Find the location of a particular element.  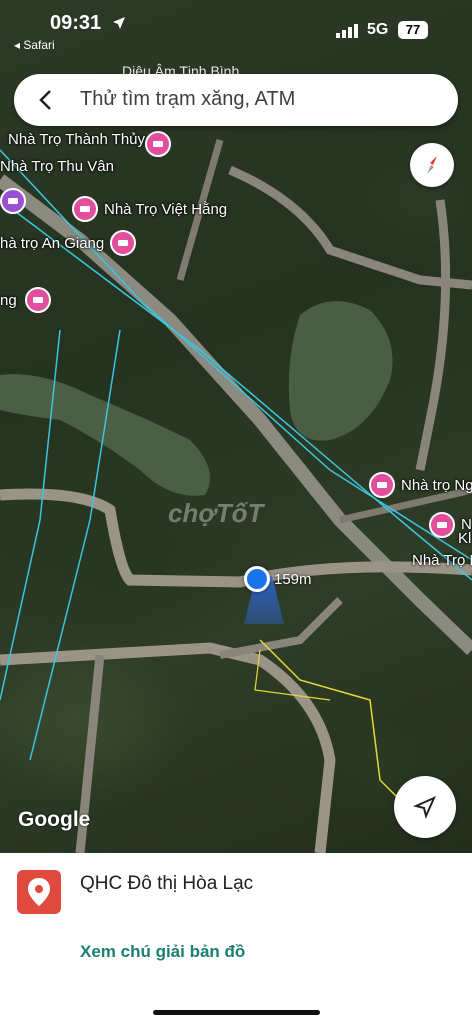

google-logo: Google is located at coordinates (54, 819).